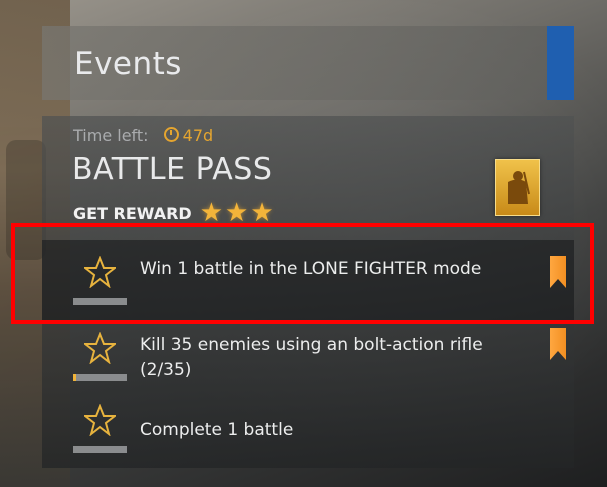 The height and width of the screenshot is (487, 607). I want to click on soldier-silhouette-icon, so click(519, 187).